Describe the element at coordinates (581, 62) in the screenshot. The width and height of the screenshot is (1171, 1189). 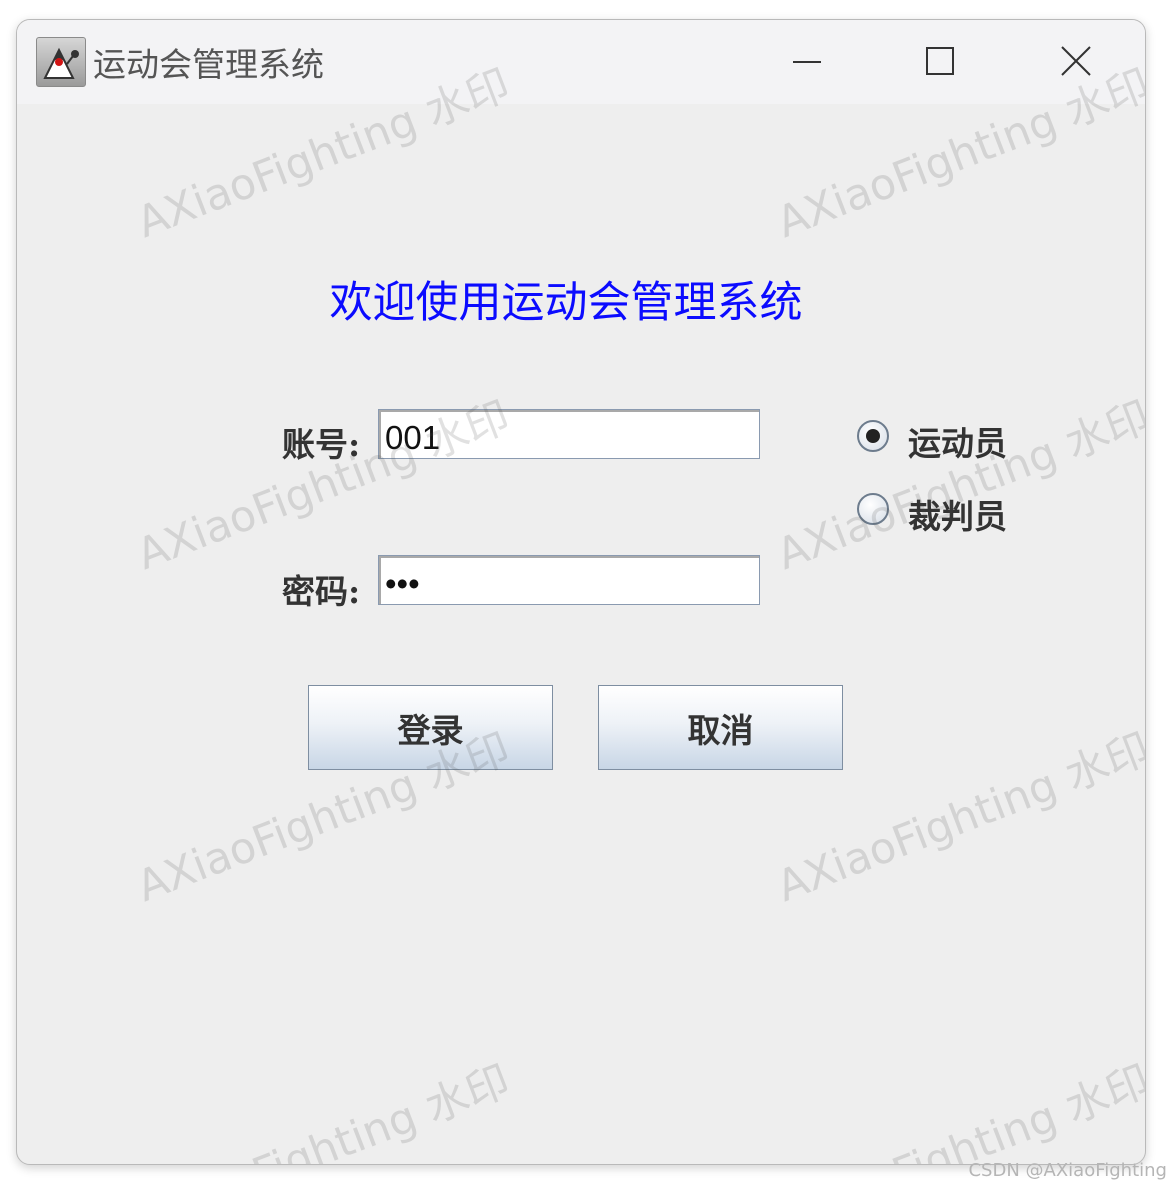
I see `title-bar: 运动会管理系统` at that location.